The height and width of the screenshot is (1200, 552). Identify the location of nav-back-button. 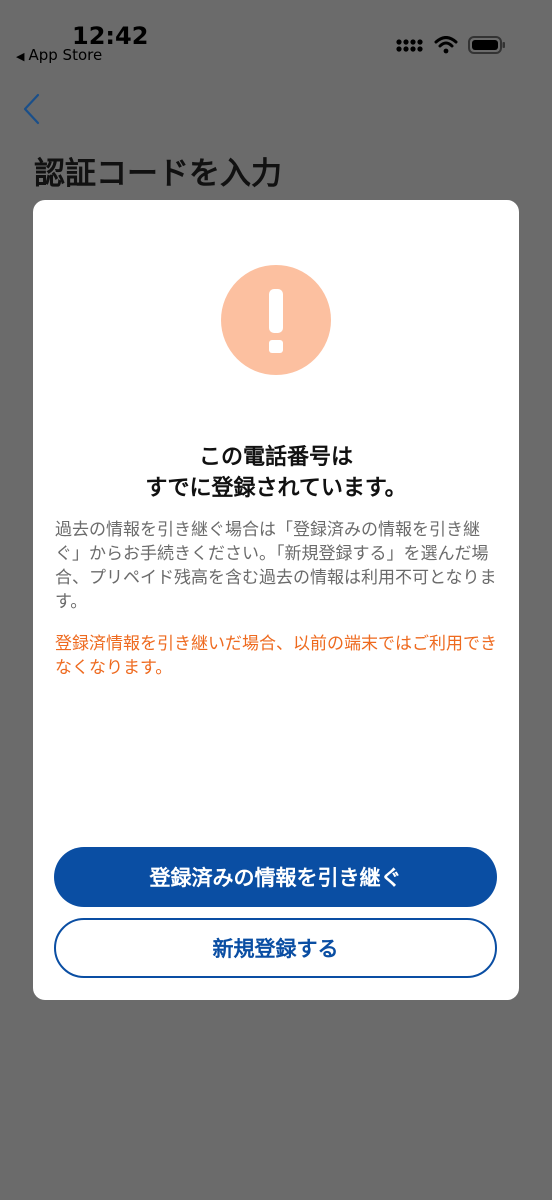
(32, 109).